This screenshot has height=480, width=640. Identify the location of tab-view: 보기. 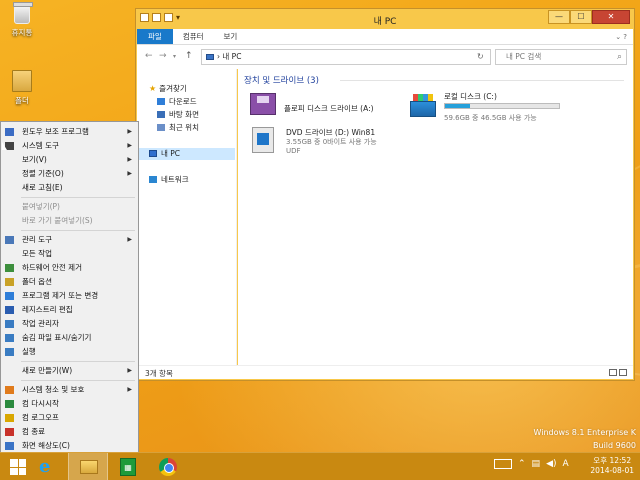
(231, 36).